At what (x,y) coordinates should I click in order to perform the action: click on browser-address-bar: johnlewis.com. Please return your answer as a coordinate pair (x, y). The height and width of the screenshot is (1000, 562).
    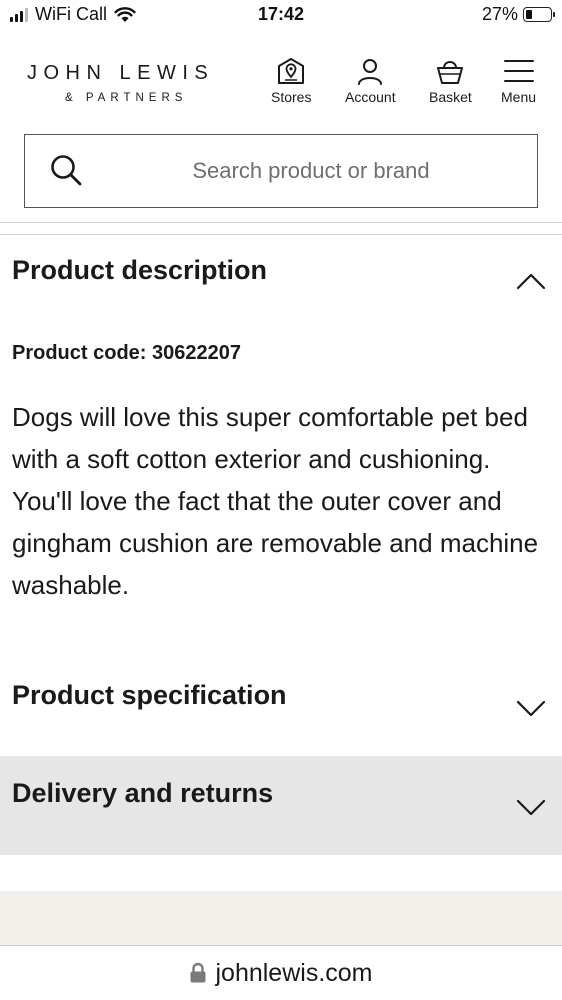
    Looking at the image, I should click on (281, 972).